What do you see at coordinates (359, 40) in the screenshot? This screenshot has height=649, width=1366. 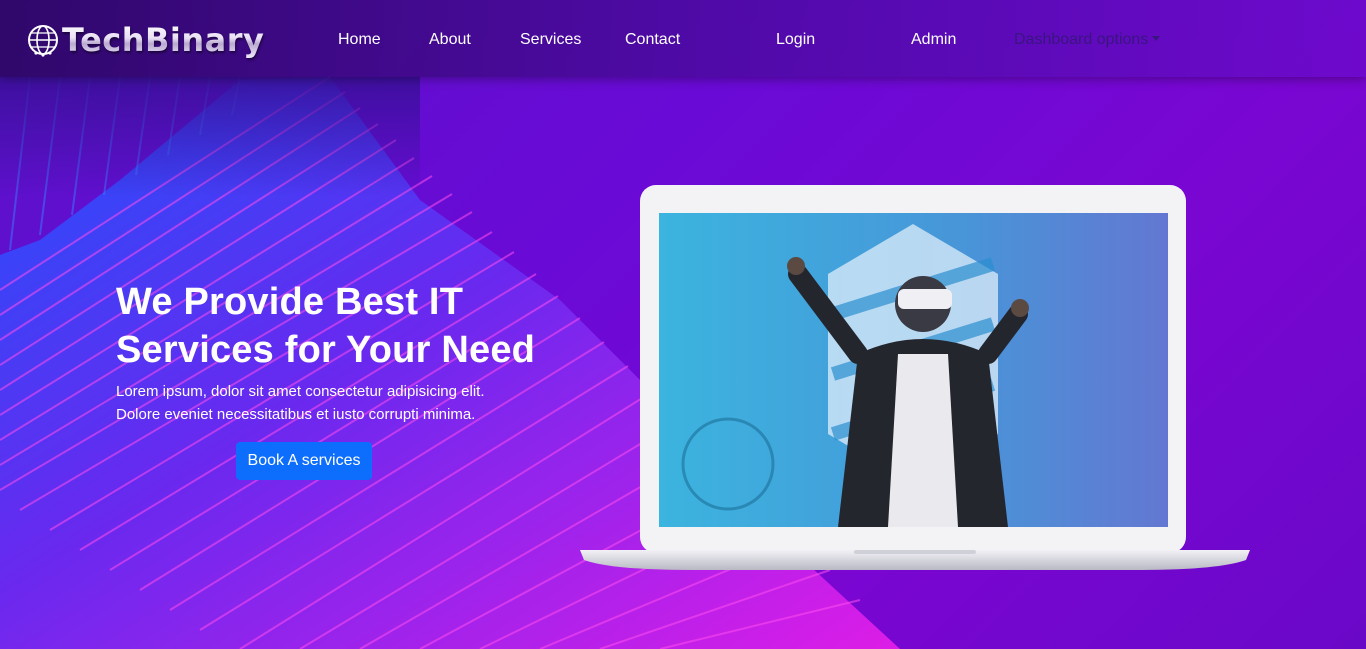 I see `nav-home: Home` at bounding box center [359, 40].